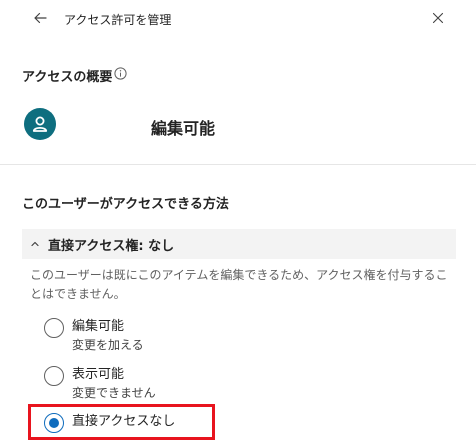  Describe the element at coordinates (120, 73) in the screenshot. I see `info-icon` at that location.